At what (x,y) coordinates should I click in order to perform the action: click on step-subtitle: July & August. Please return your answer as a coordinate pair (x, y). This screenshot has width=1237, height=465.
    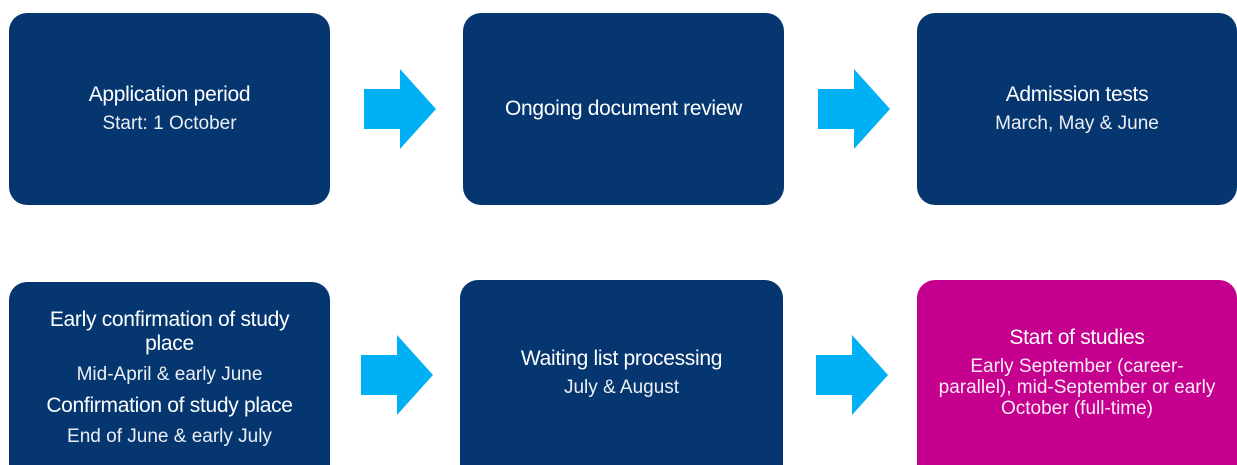
    Looking at the image, I should click on (621, 387).